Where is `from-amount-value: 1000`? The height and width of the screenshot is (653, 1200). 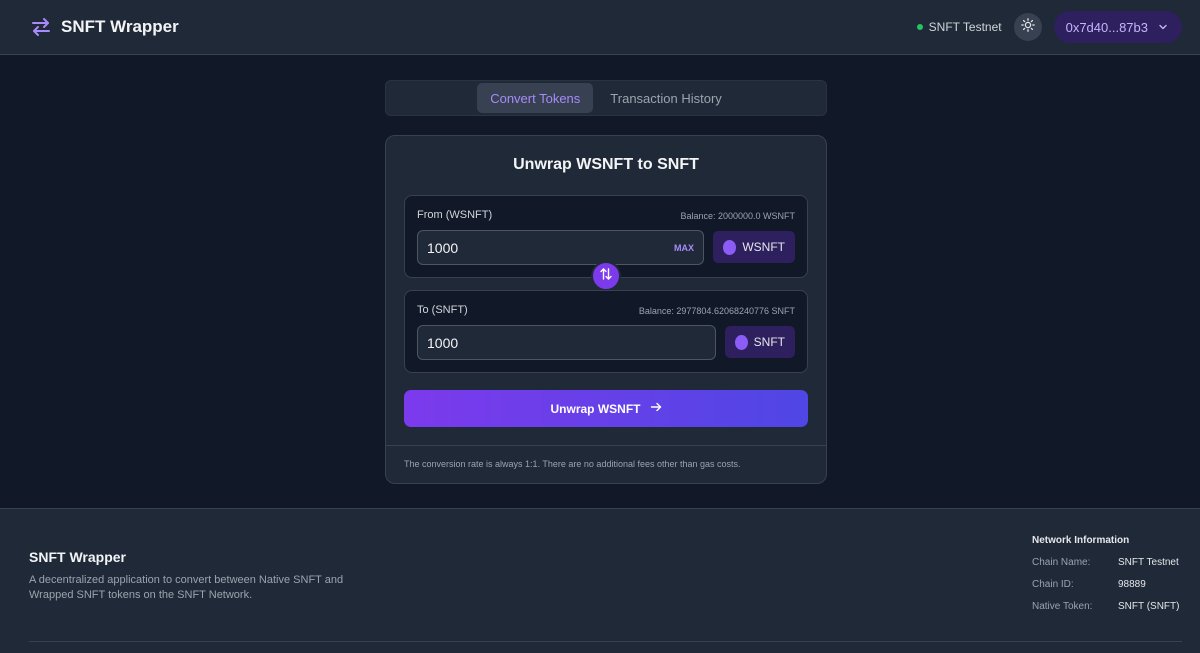
from-amount-value: 1000 is located at coordinates (443, 247).